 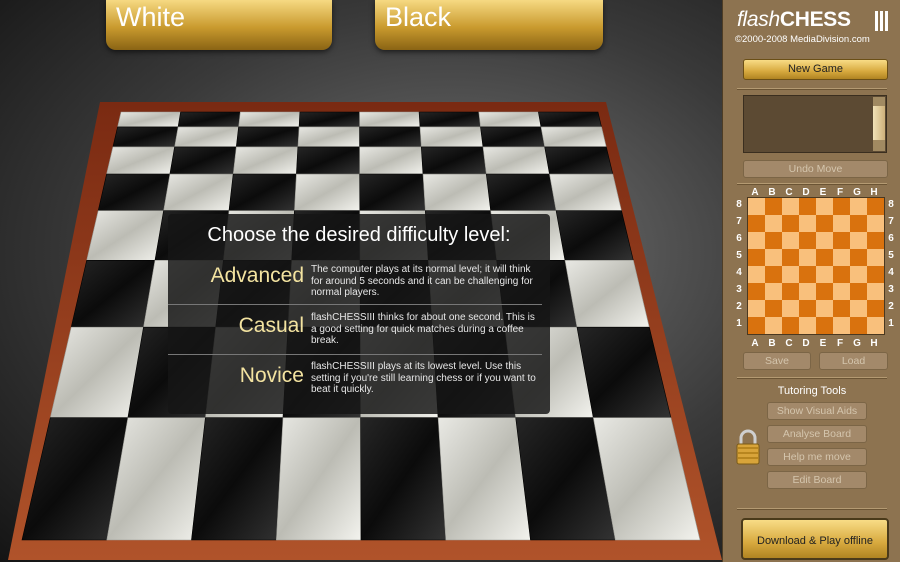 What do you see at coordinates (824, 274) in the screenshot?
I see `mini-square-e4` at bounding box center [824, 274].